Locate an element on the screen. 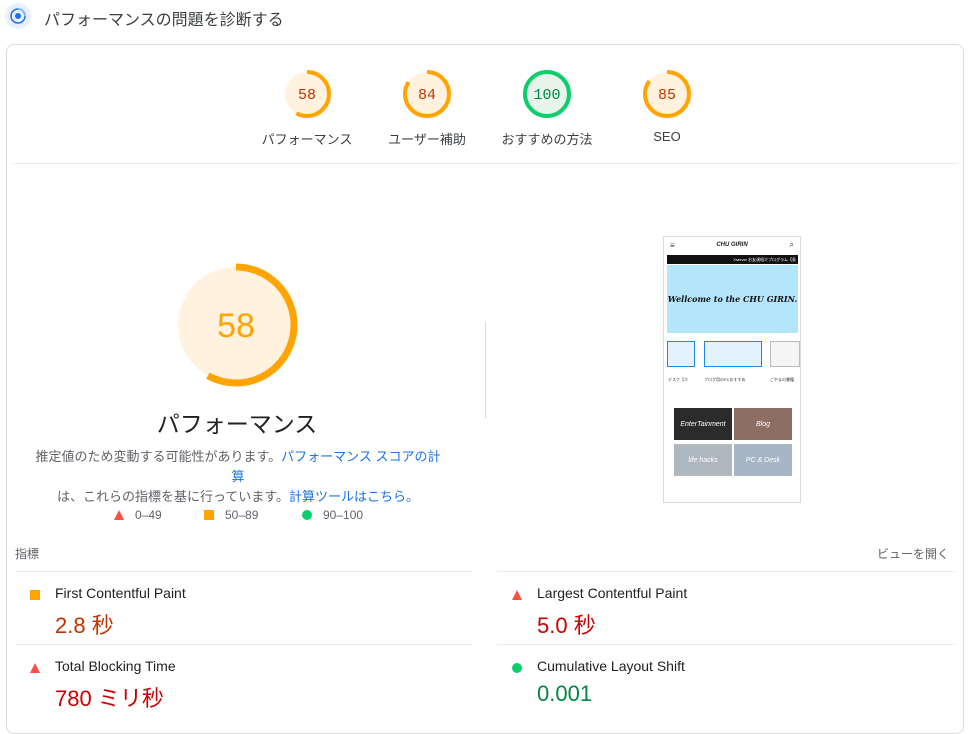  metric-fcp: First Contentful Paint 2.8 秒 is located at coordinates (244, 607).